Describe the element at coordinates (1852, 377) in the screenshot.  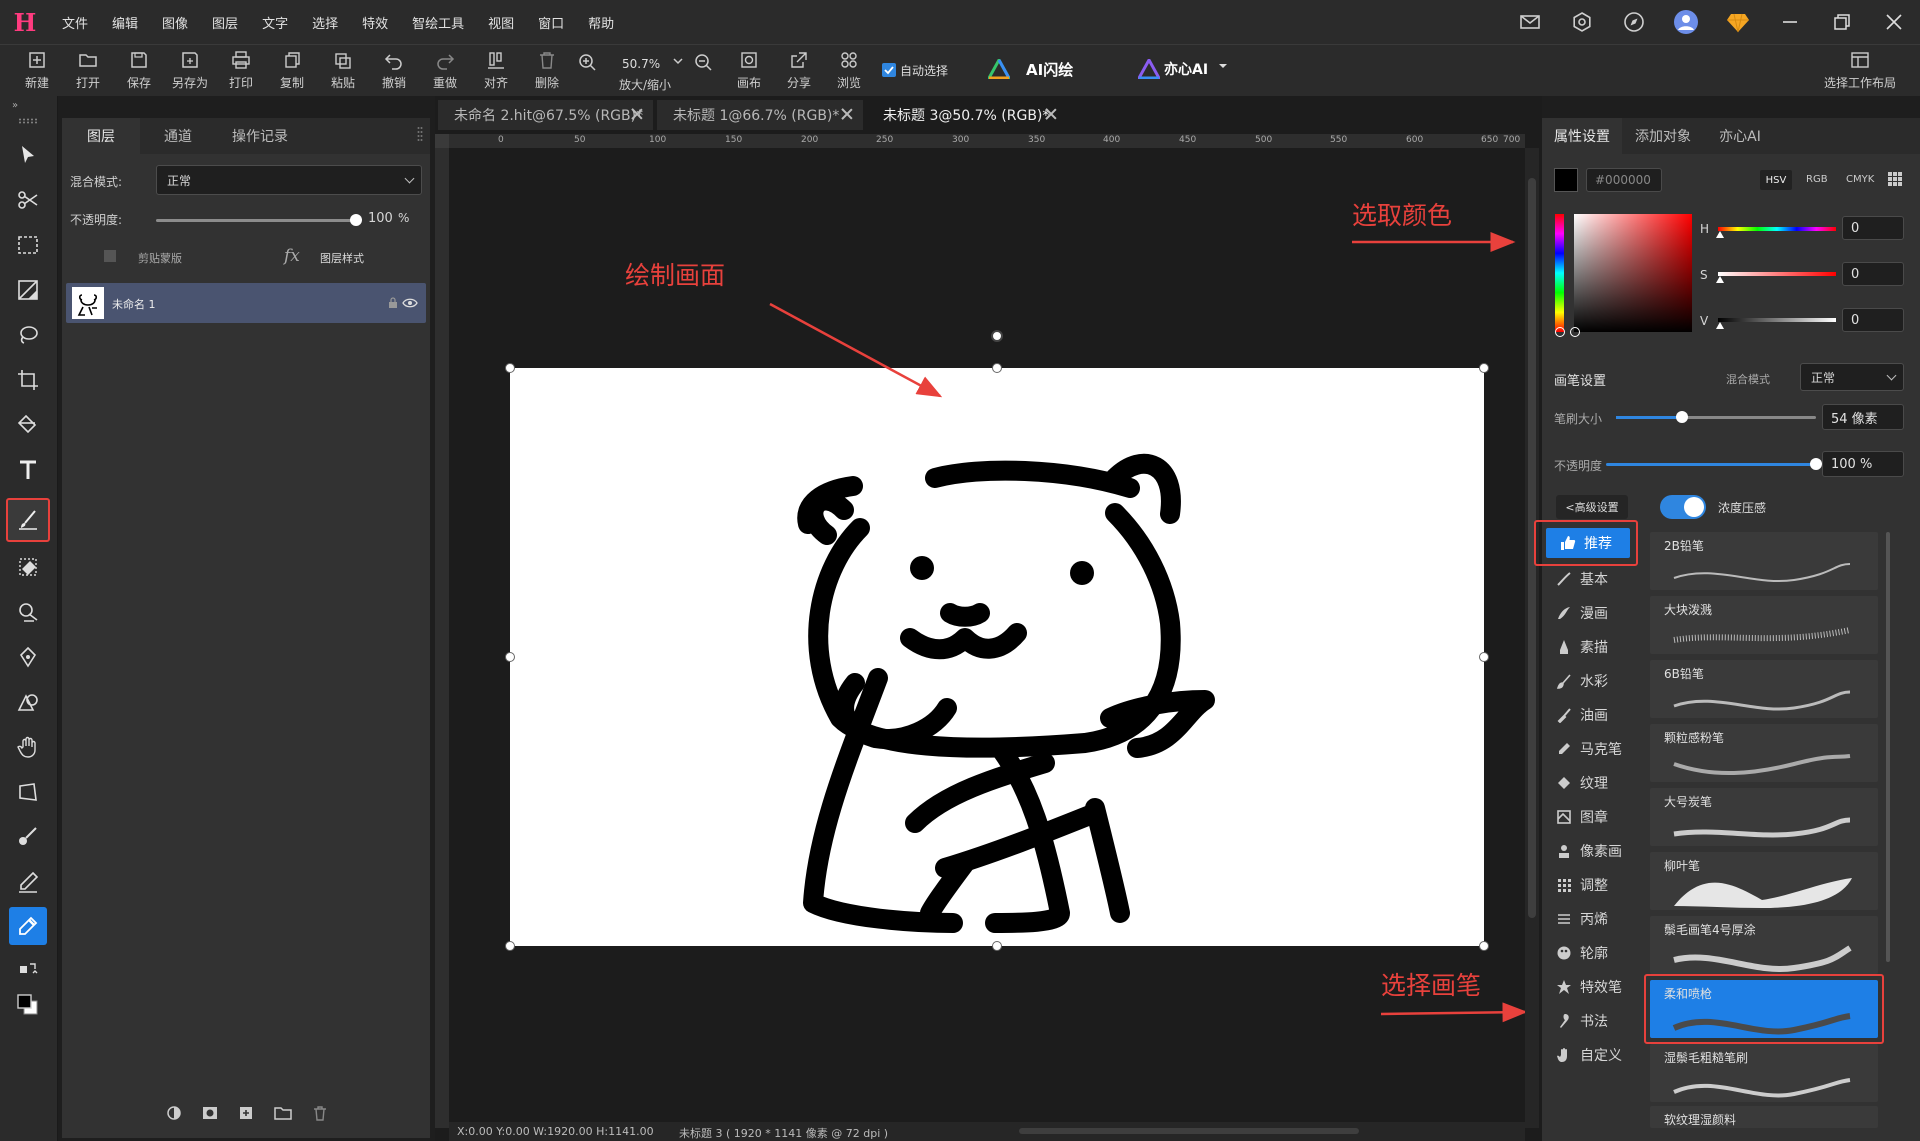
I see `brush-blend-select: 正常` at that location.